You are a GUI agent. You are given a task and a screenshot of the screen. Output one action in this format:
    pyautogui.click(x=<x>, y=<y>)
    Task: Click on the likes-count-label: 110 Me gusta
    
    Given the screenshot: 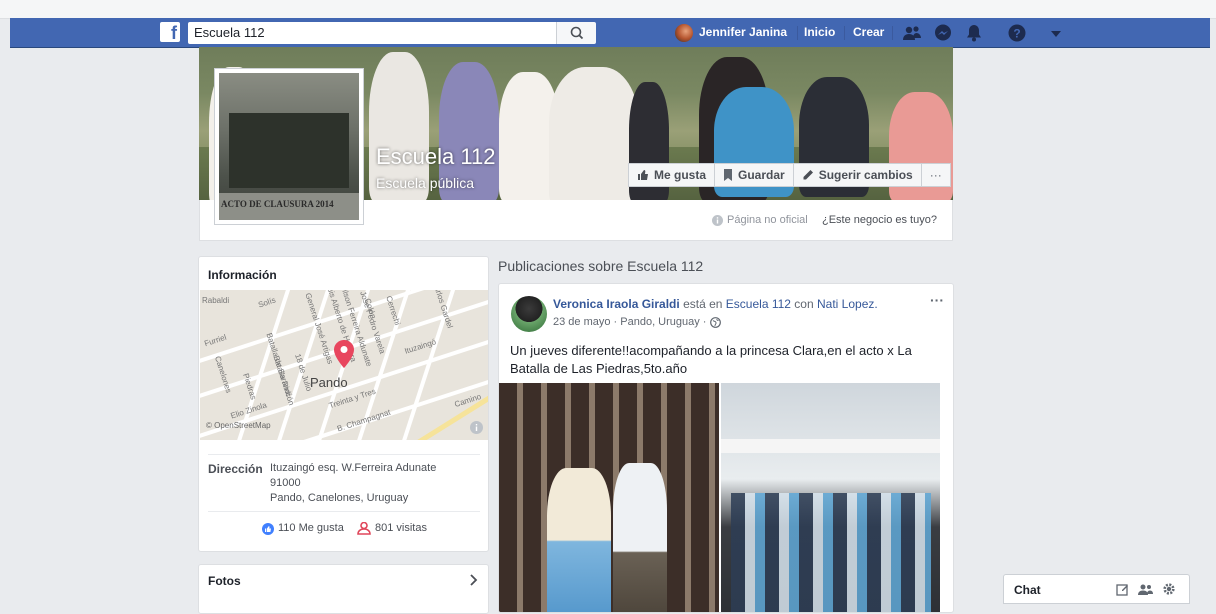 What is the action you would take?
    pyautogui.click(x=311, y=528)
    